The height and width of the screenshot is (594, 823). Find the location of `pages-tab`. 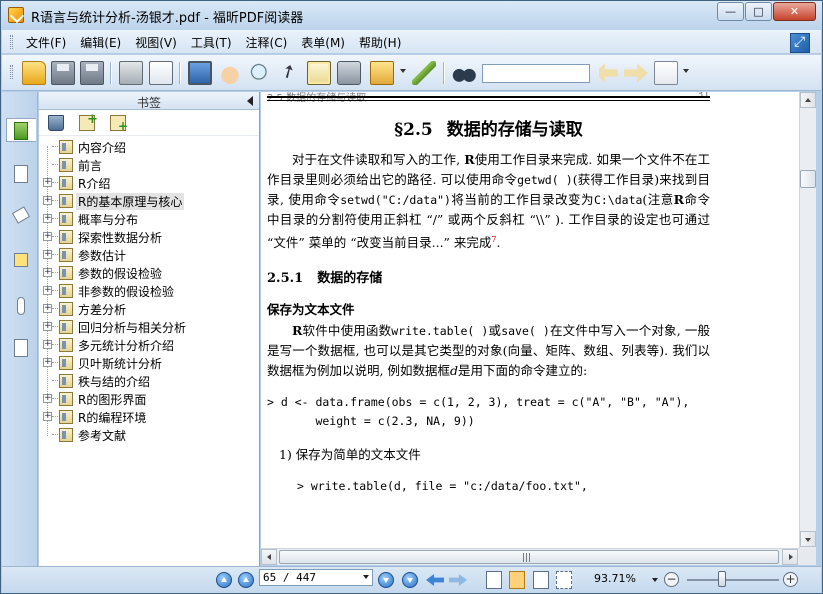

pages-tab is located at coordinates (21, 174).